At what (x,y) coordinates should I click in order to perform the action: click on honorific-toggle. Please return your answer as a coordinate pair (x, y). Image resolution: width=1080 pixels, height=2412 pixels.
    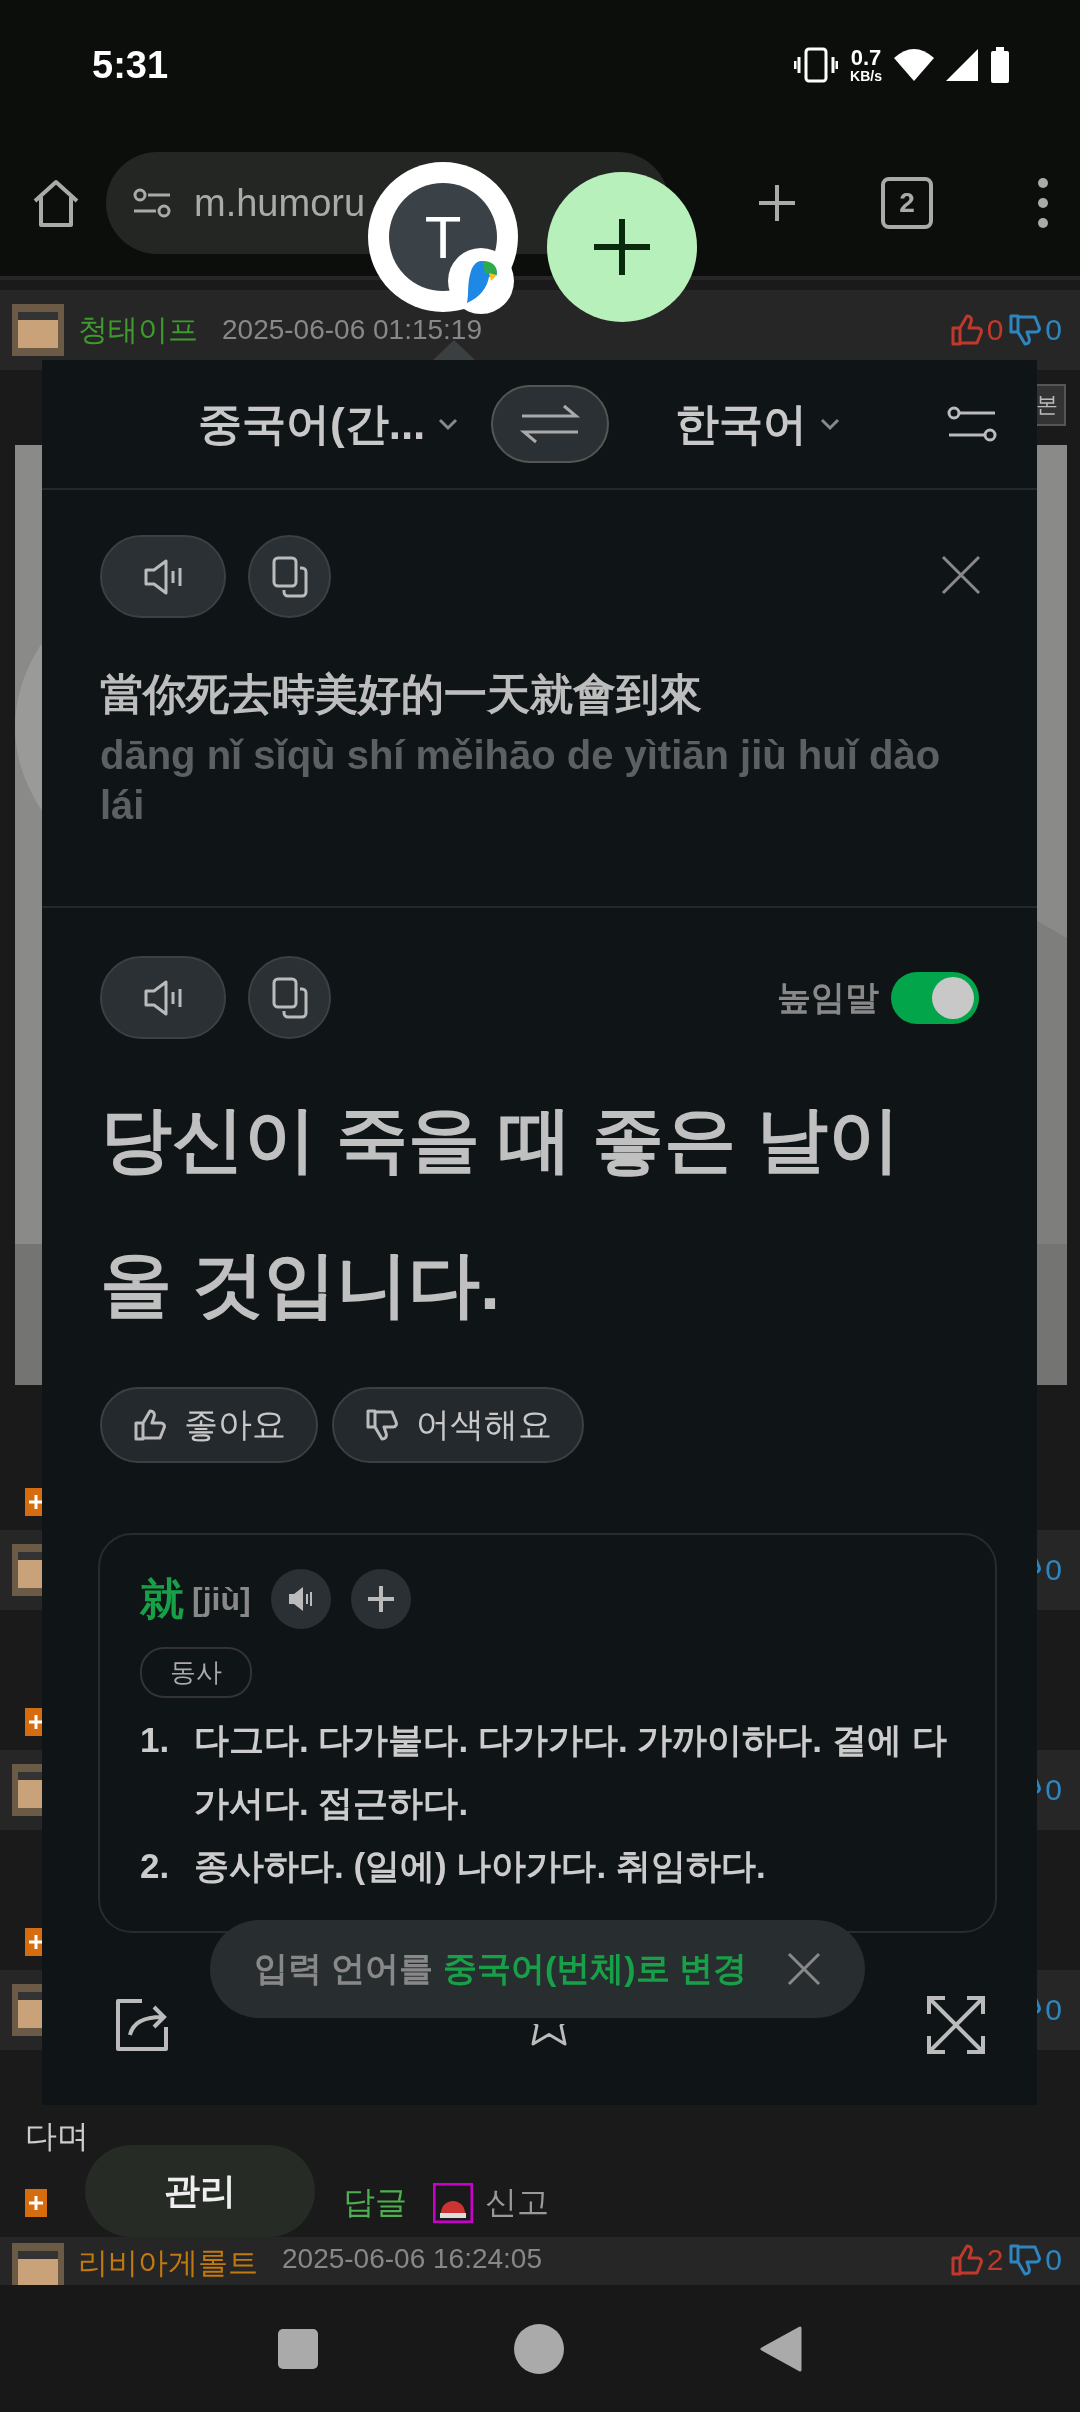
    Looking at the image, I should click on (935, 997).